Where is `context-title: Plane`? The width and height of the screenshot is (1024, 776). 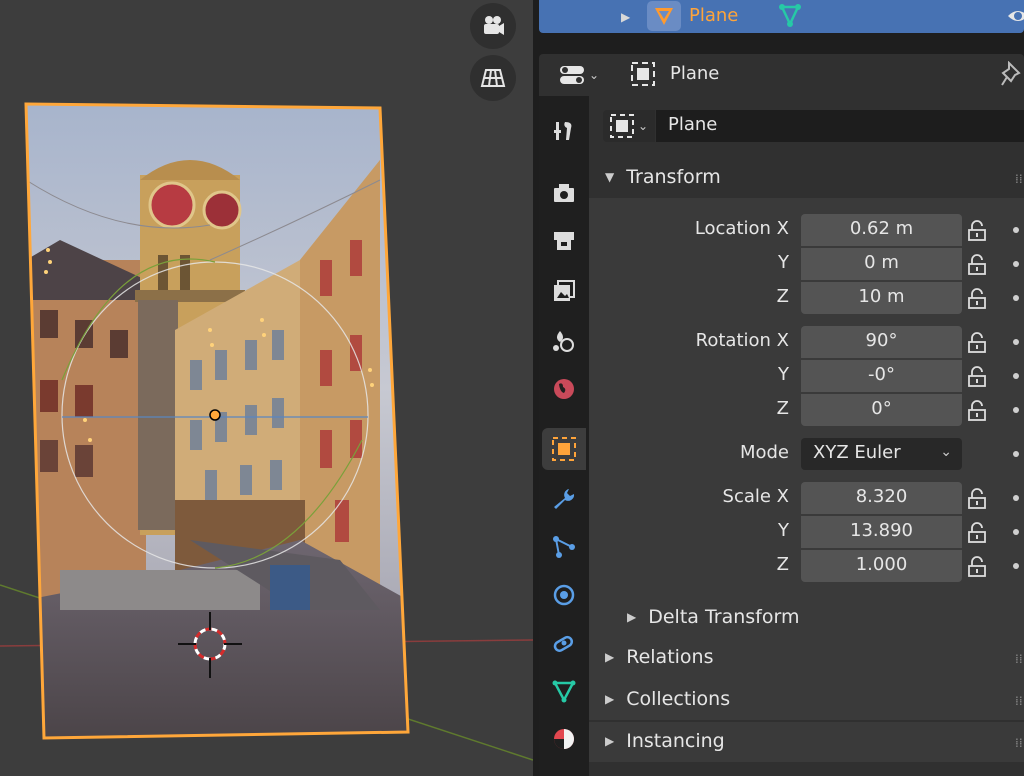 context-title: Plane is located at coordinates (695, 73).